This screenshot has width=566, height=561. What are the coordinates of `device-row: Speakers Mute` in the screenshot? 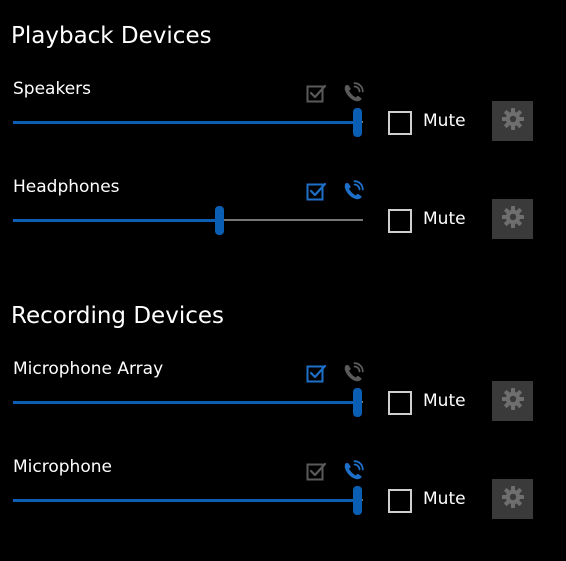 It's located at (283, 120).